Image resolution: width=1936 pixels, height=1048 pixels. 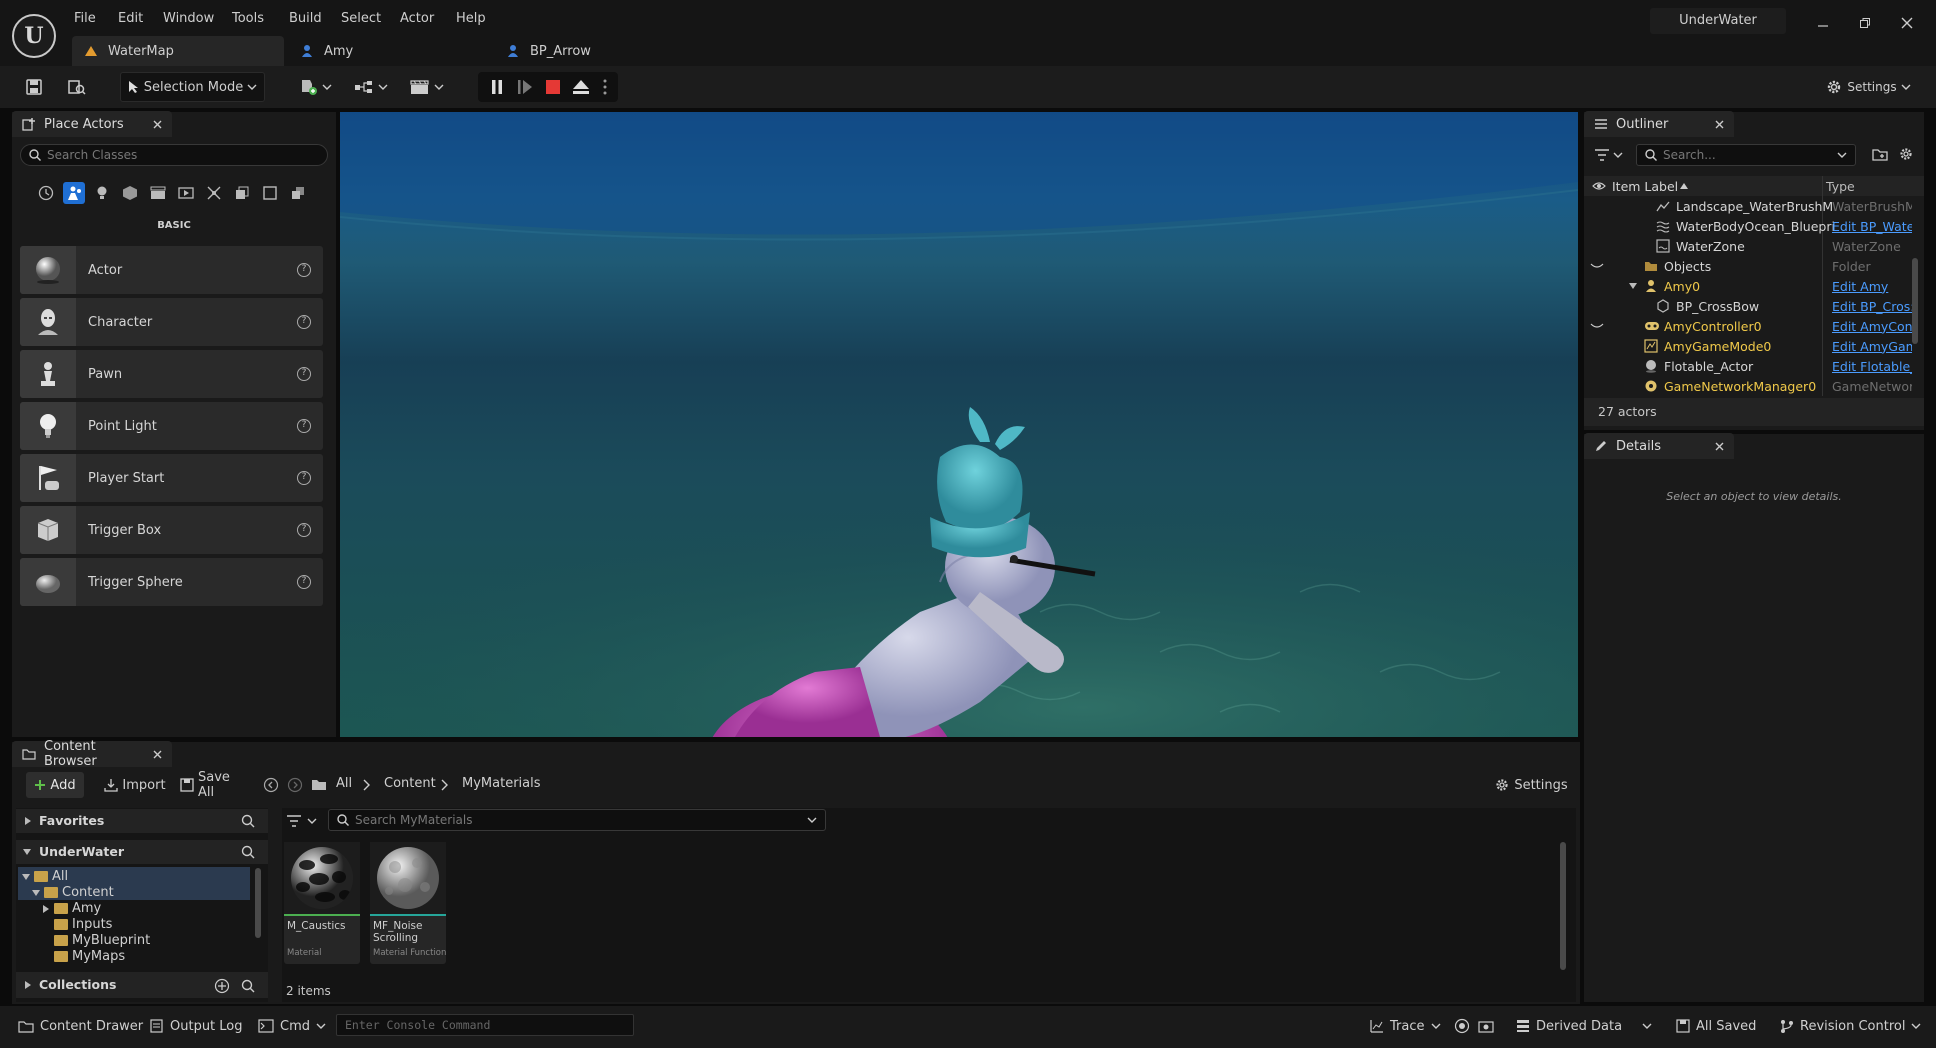 What do you see at coordinates (171, 582) in the screenshot?
I see `actor-item-trigger-sphere: Trigger Sphere ?` at bounding box center [171, 582].